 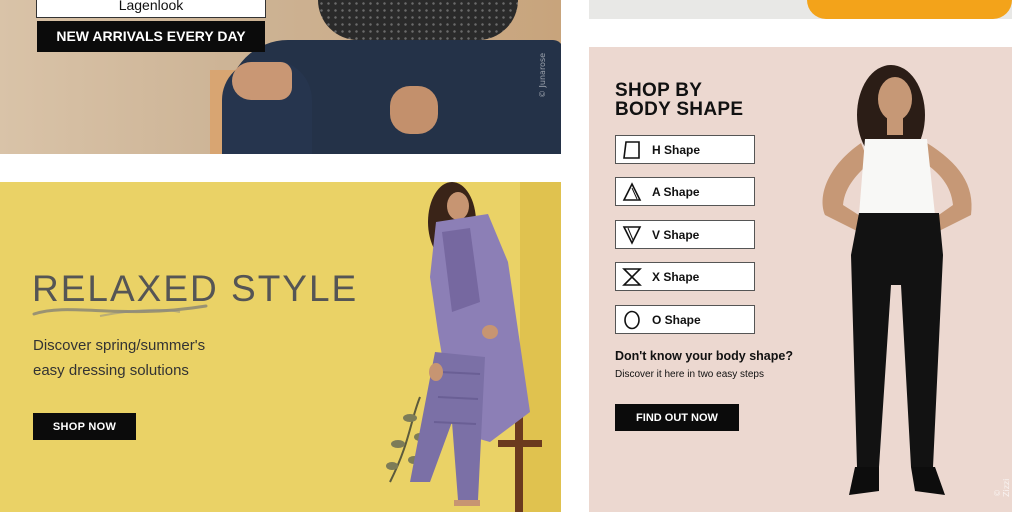 I want to click on cropped-promo-banner, so click(x=800, y=9).